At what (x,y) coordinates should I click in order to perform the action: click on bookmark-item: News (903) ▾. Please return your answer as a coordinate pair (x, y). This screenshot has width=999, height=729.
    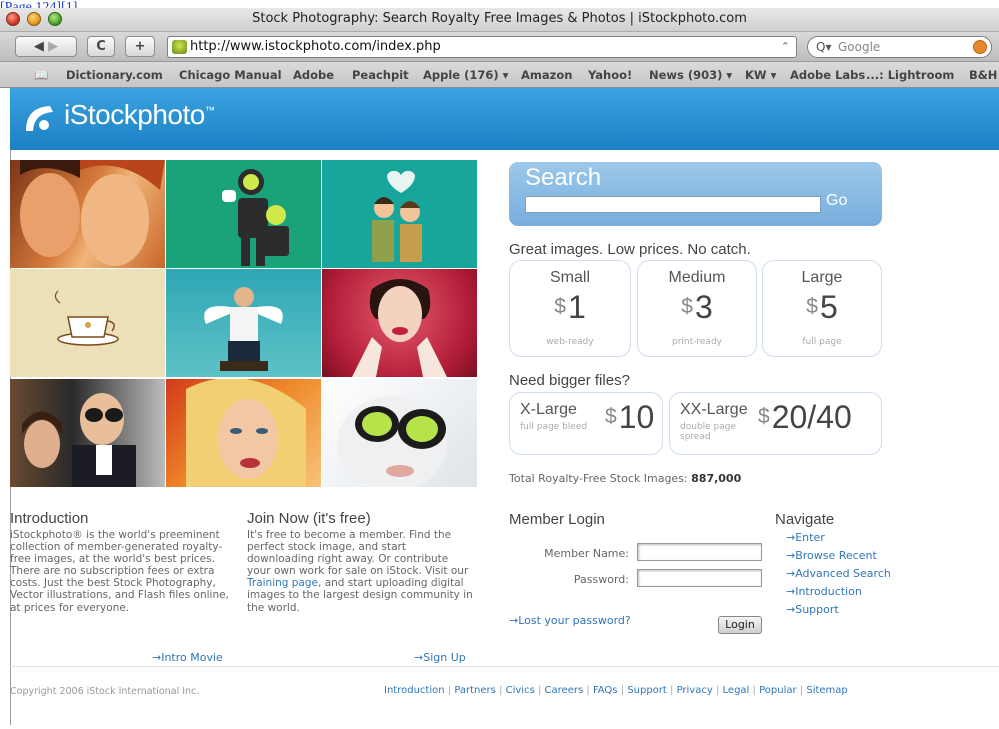
    Looking at the image, I should click on (690, 75).